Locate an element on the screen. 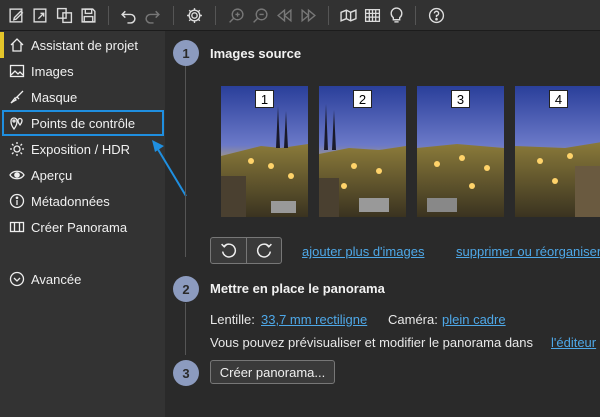  camera-value-link: plein cadre is located at coordinates (474, 319).